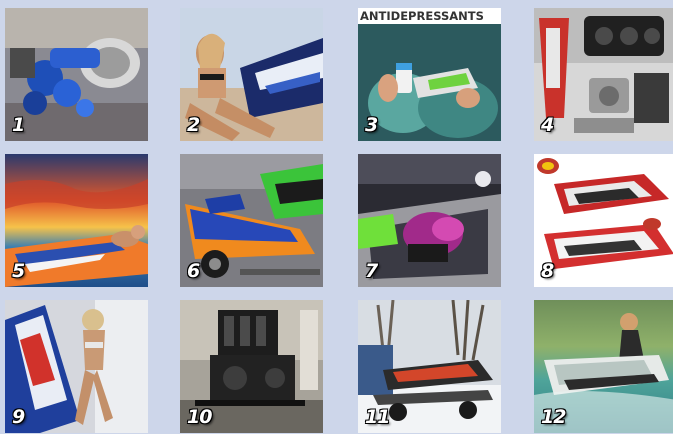 This screenshot has width=673, height=434. I want to click on gallery-tile-9: 9, so click(76, 366).